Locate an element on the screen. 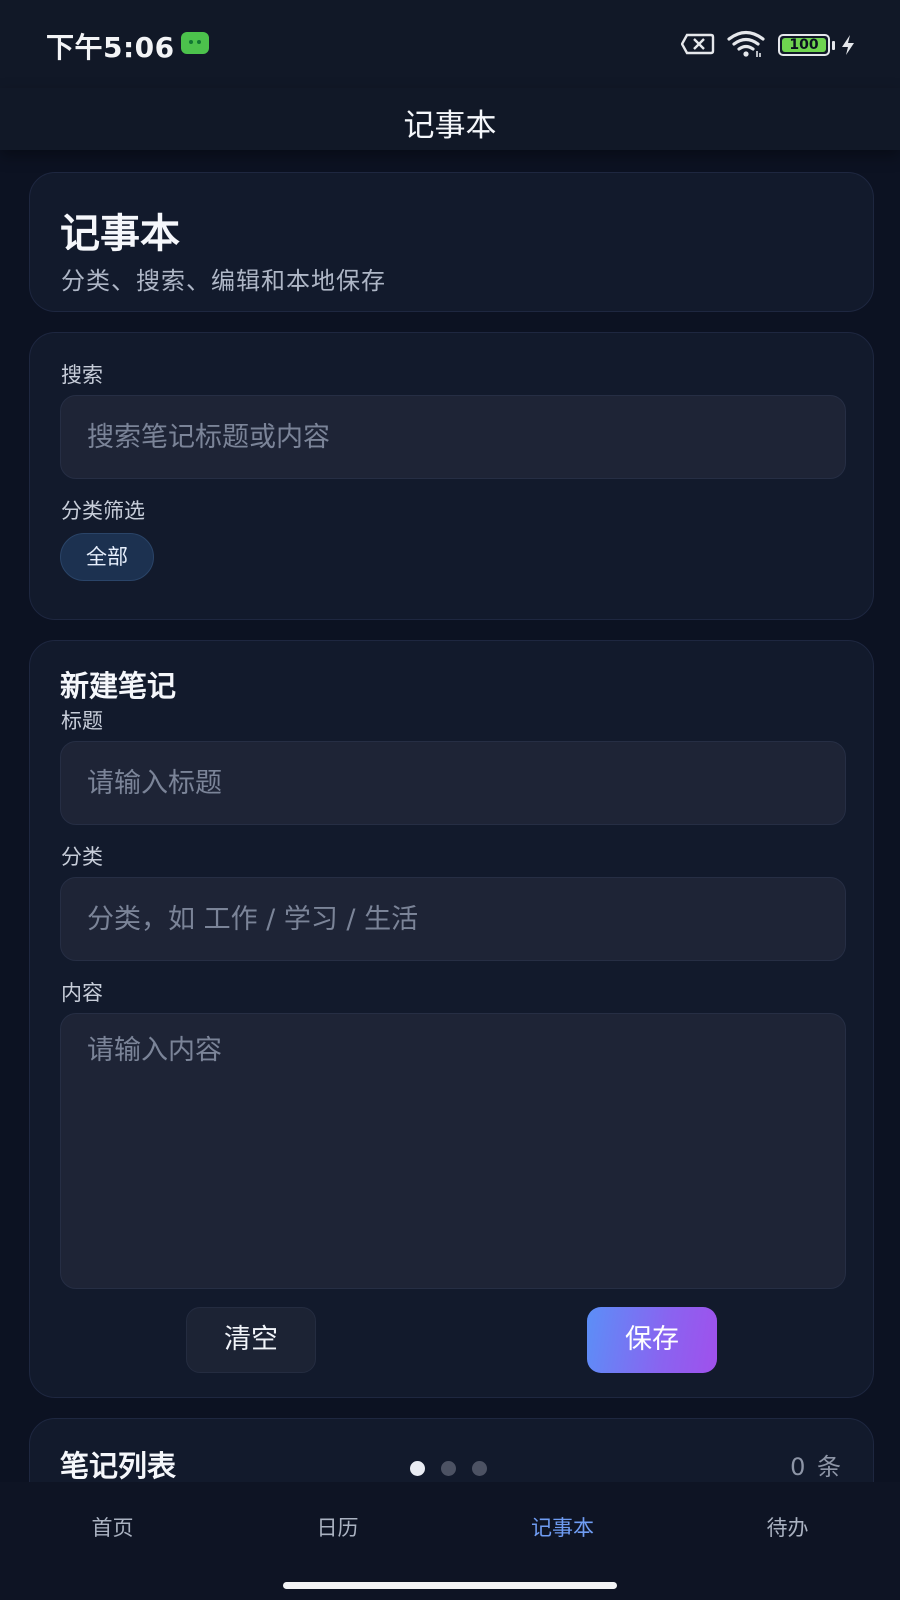 This screenshot has width=900, height=1600. filter-chip-all: 全部 is located at coordinates (107, 557).